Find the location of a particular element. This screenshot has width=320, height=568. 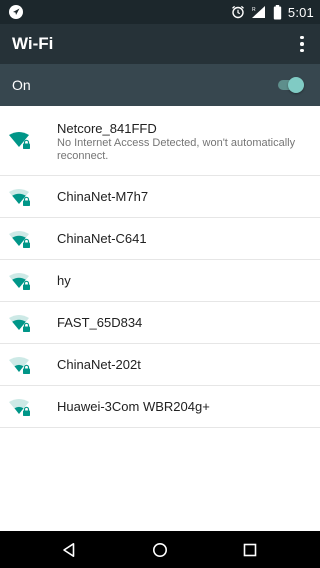

wifi-network-name: Huawei-3Com WBR204g+ is located at coordinates (133, 406).